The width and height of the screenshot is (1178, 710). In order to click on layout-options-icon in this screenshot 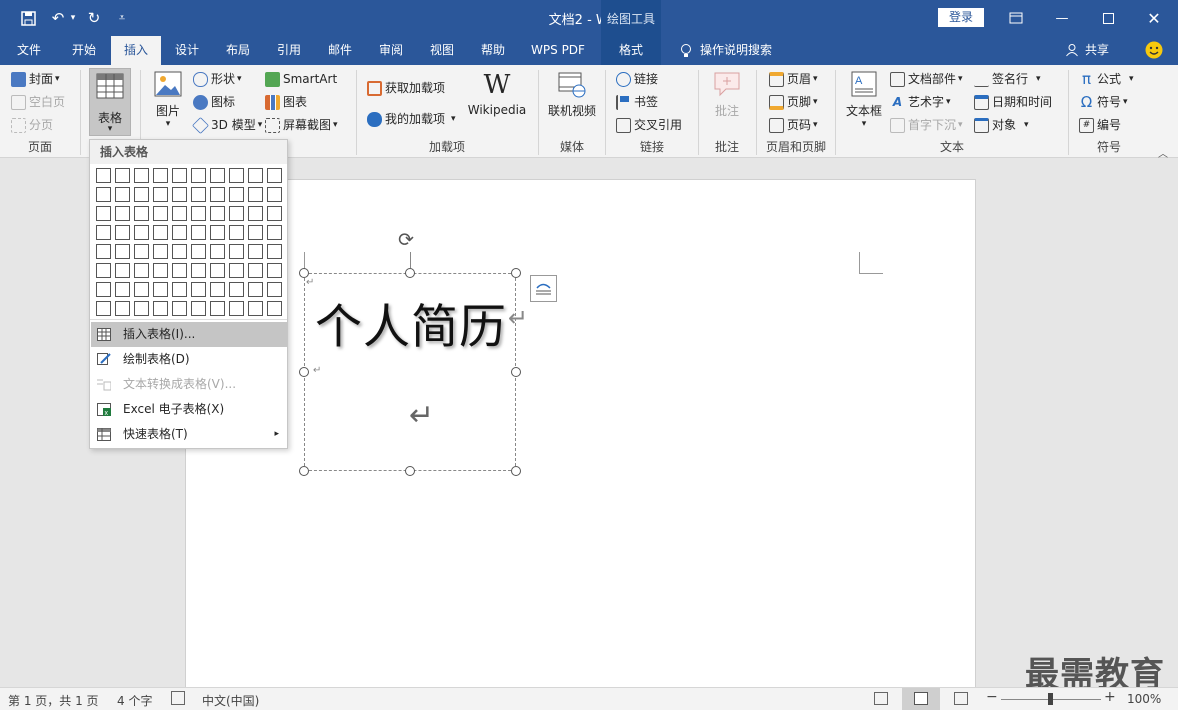, I will do `click(543, 288)`.